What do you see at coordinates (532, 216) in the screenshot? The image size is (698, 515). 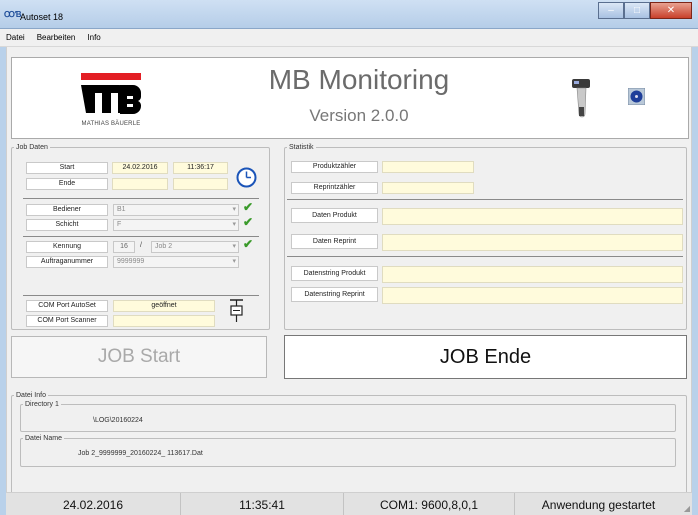 I see `daten-produkt-value` at bounding box center [532, 216].